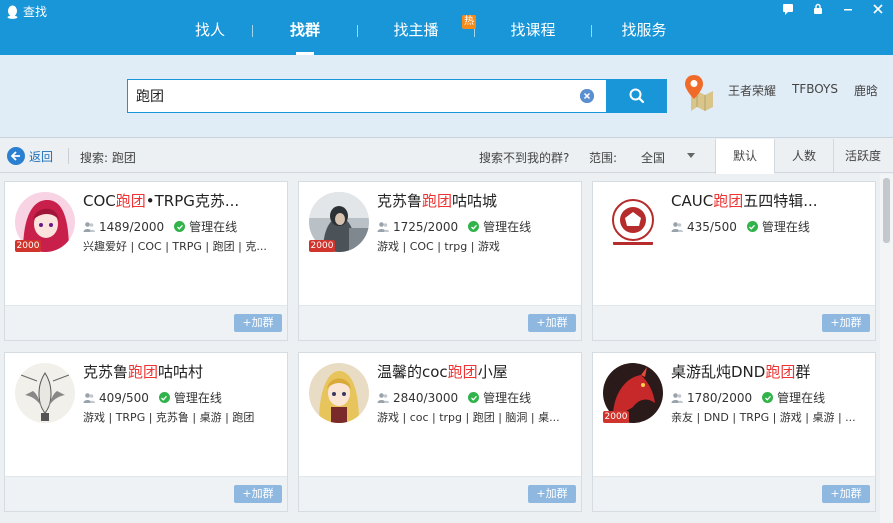 Image resolution: width=893 pixels, height=523 pixels. I want to click on group-name: 温馨的coc跑团小屋, so click(476, 371).